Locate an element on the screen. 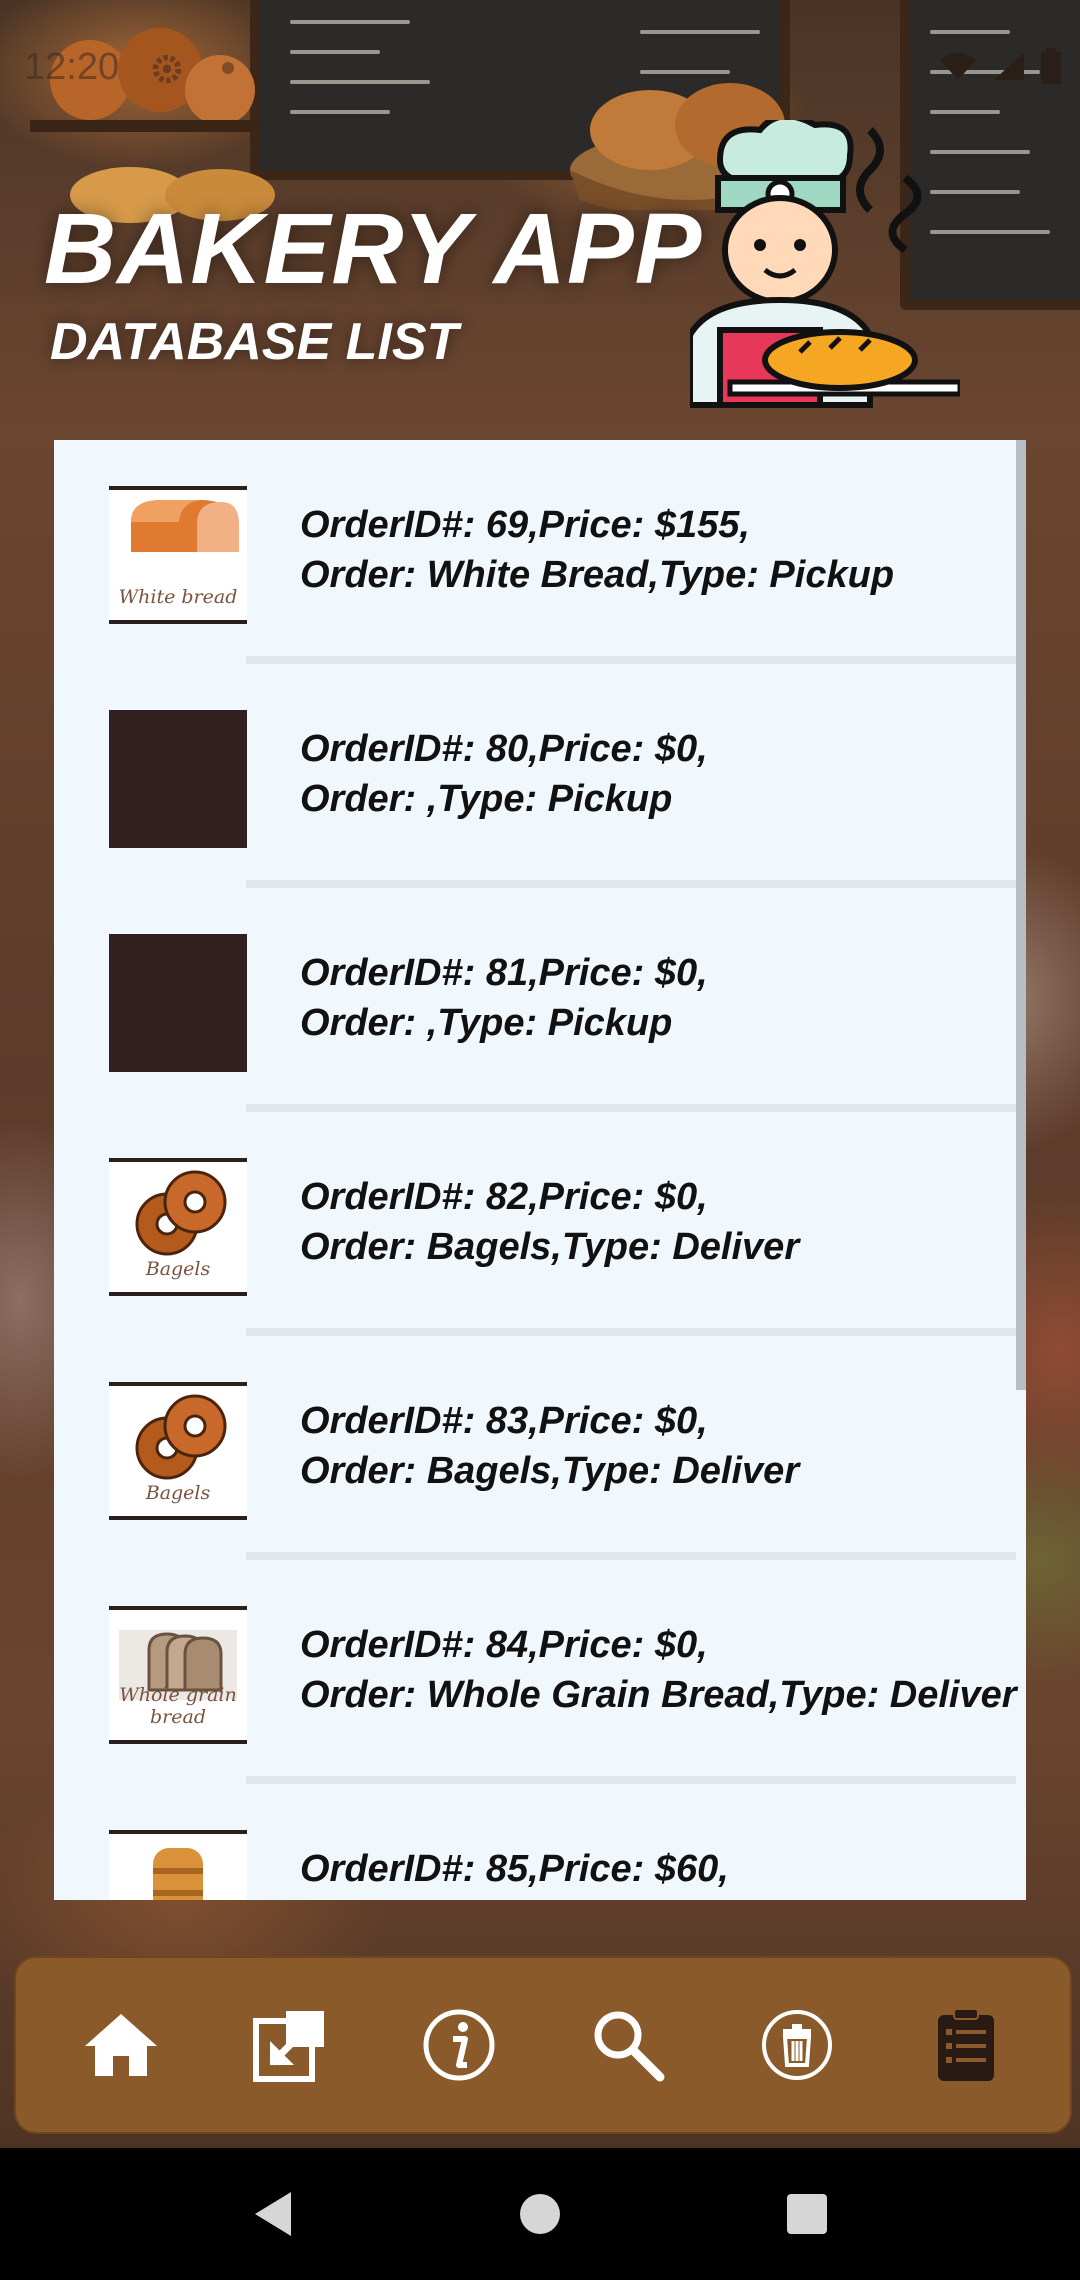  wifi-icon is located at coordinates (958, 66).